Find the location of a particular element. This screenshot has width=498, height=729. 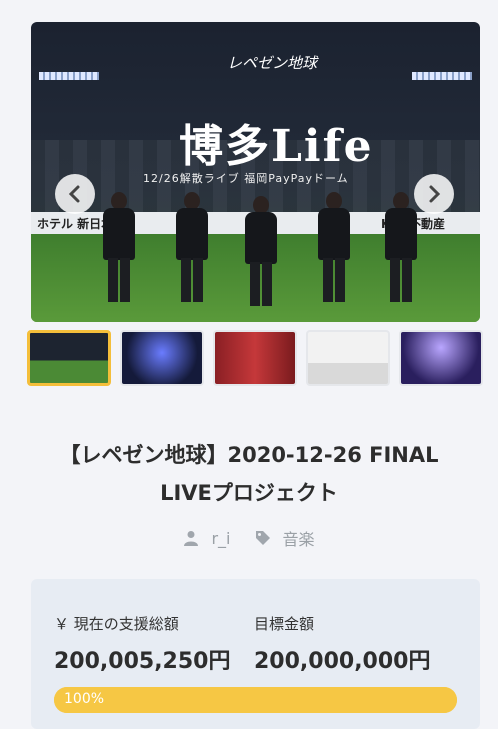

tag-icon is located at coordinates (262, 538).